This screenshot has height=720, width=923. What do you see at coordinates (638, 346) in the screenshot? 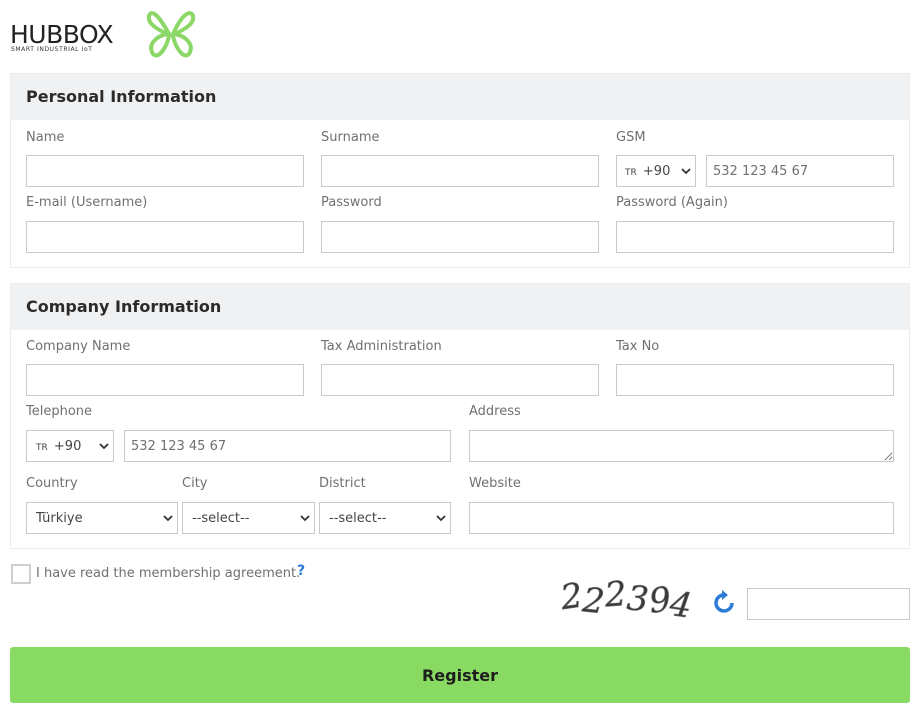
I see `tax-no-label: Tax No` at bounding box center [638, 346].